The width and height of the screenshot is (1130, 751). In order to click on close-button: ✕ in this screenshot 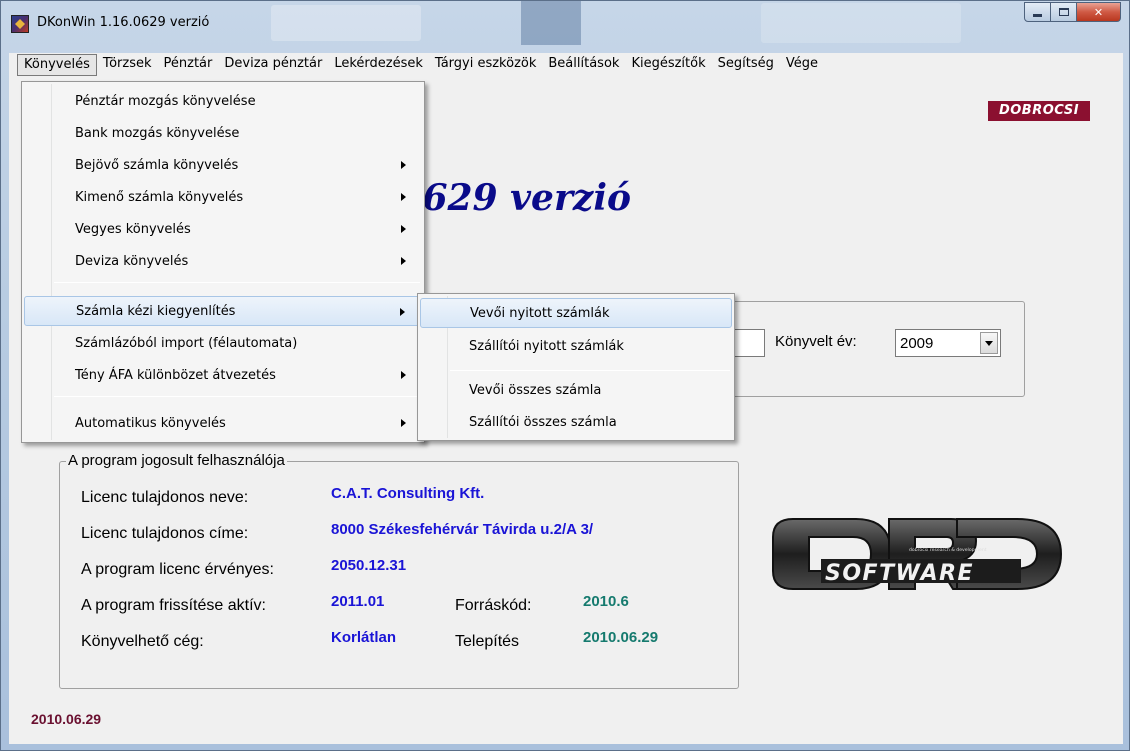, I will do `click(1099, 12)`.